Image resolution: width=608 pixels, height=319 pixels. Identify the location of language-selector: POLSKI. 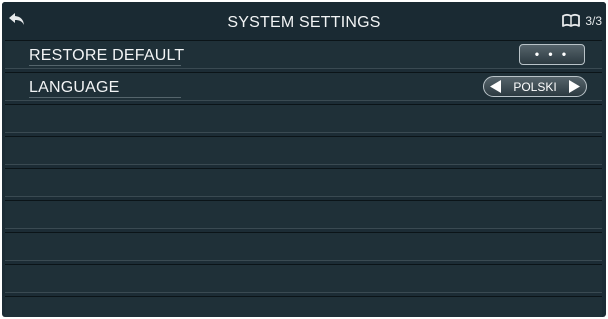
(535, 86).